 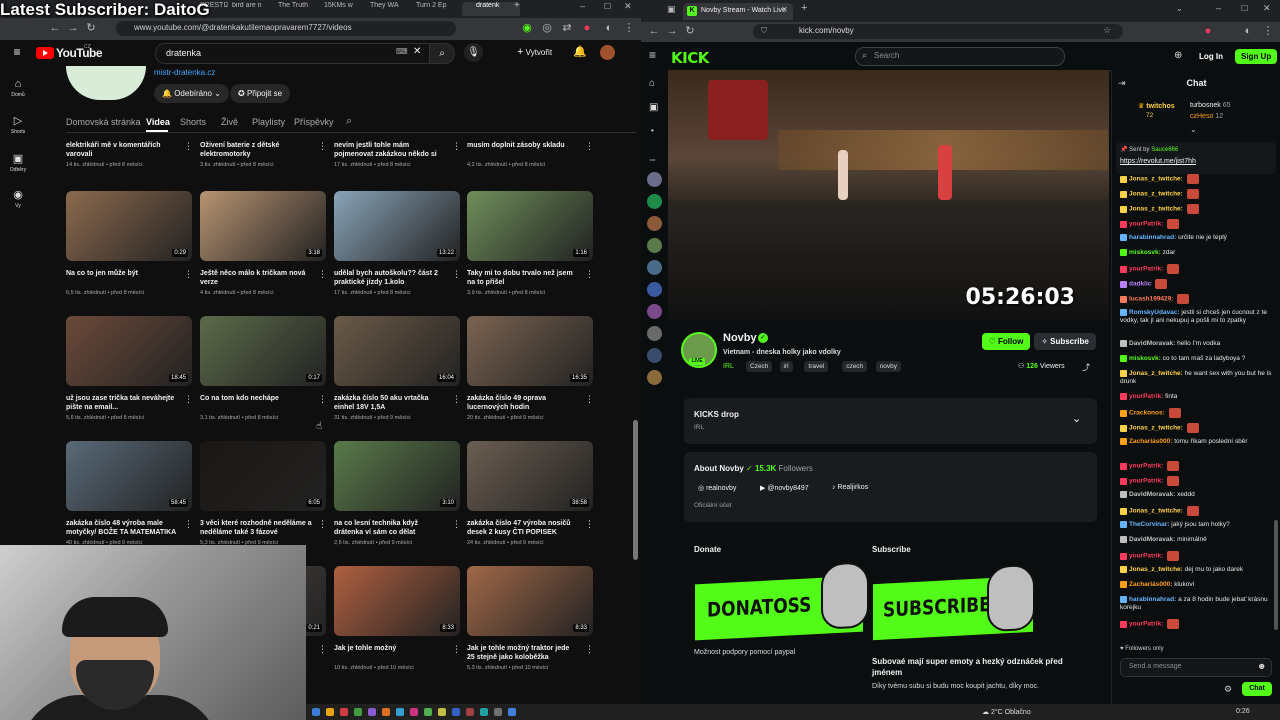 What do you see at coordinates (1268, 31) in the screenshot?
I see `menu-icon: ⋮` at bounding box center [1268, 31].